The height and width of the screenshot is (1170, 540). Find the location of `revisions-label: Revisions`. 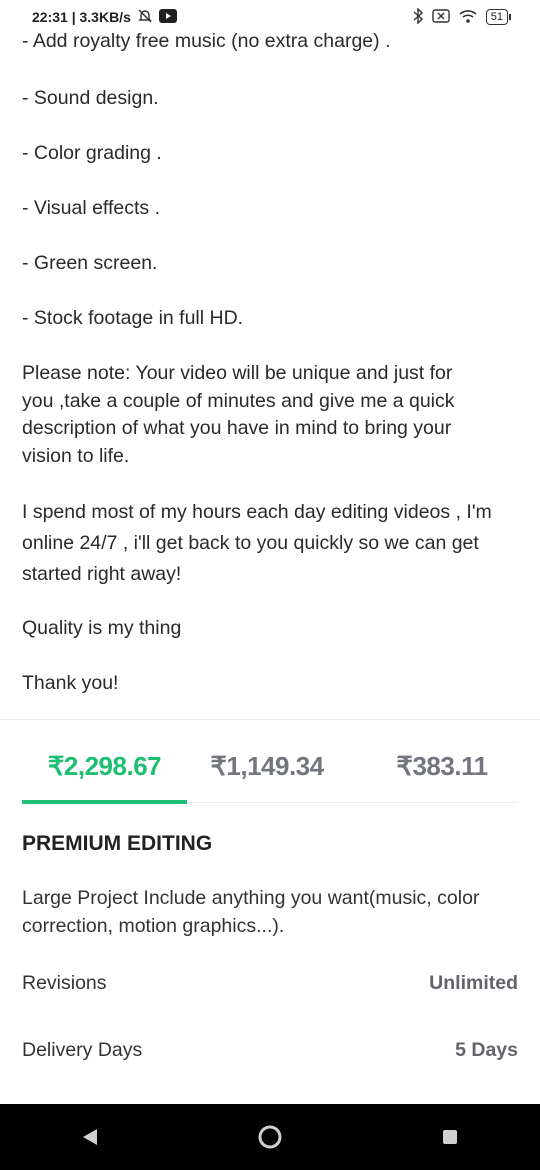

revisions-label: Revisions is located at coordinates (64, 983).